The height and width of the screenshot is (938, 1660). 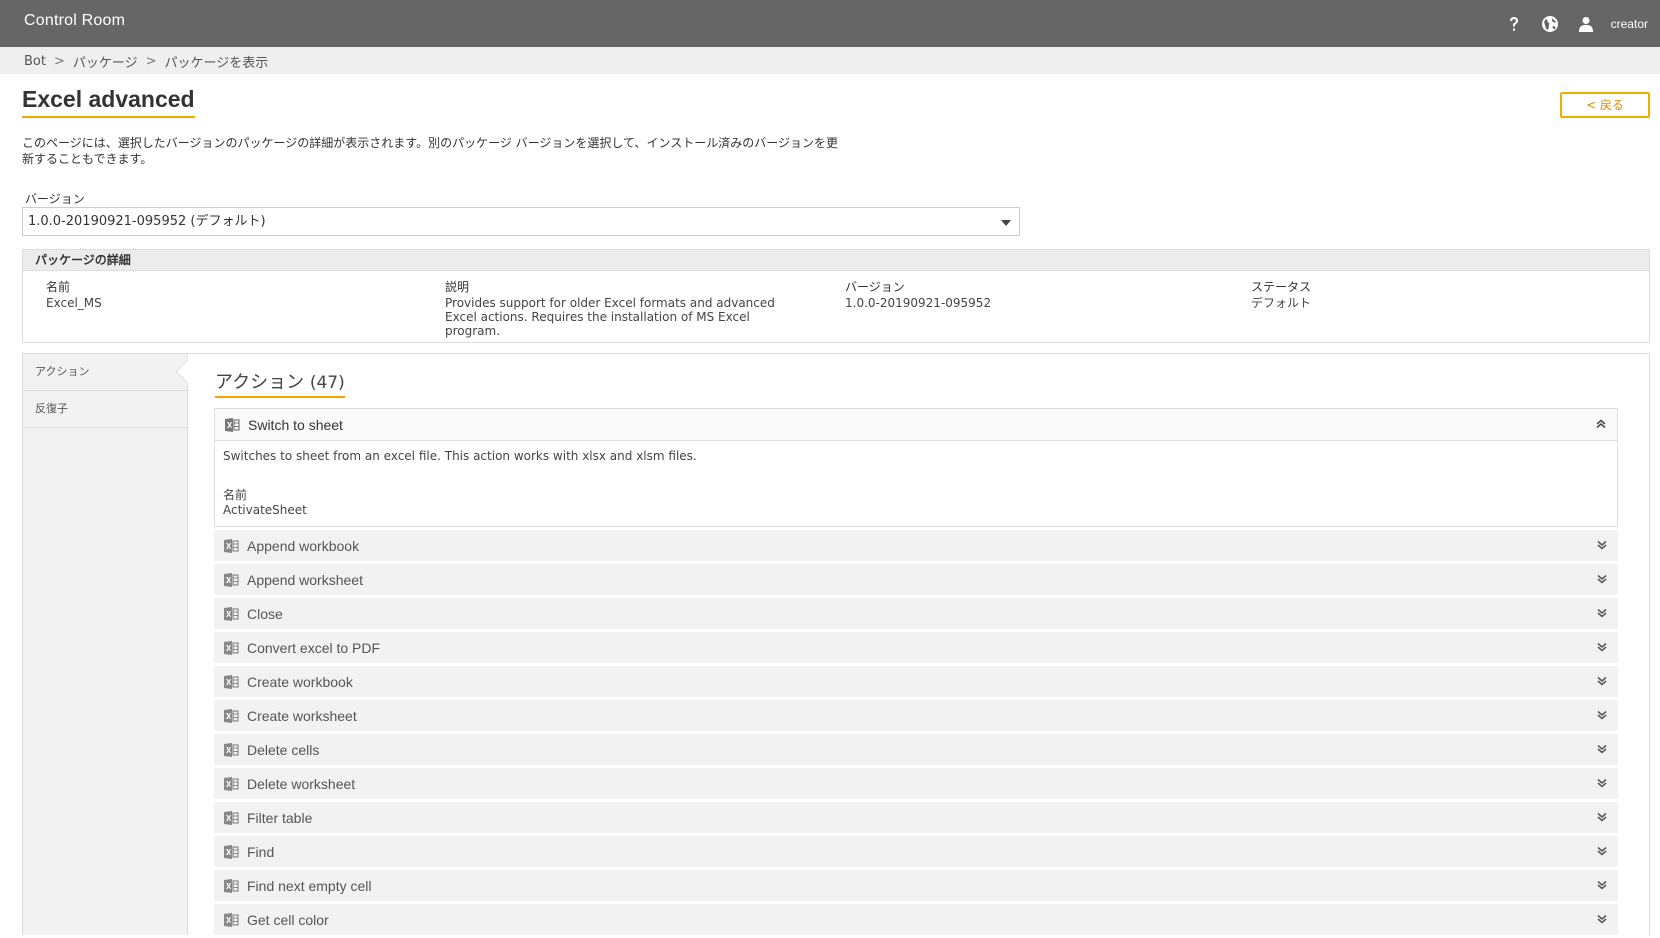 I want to click on action-name: Delete worksheet, so click(x=301, y=783).